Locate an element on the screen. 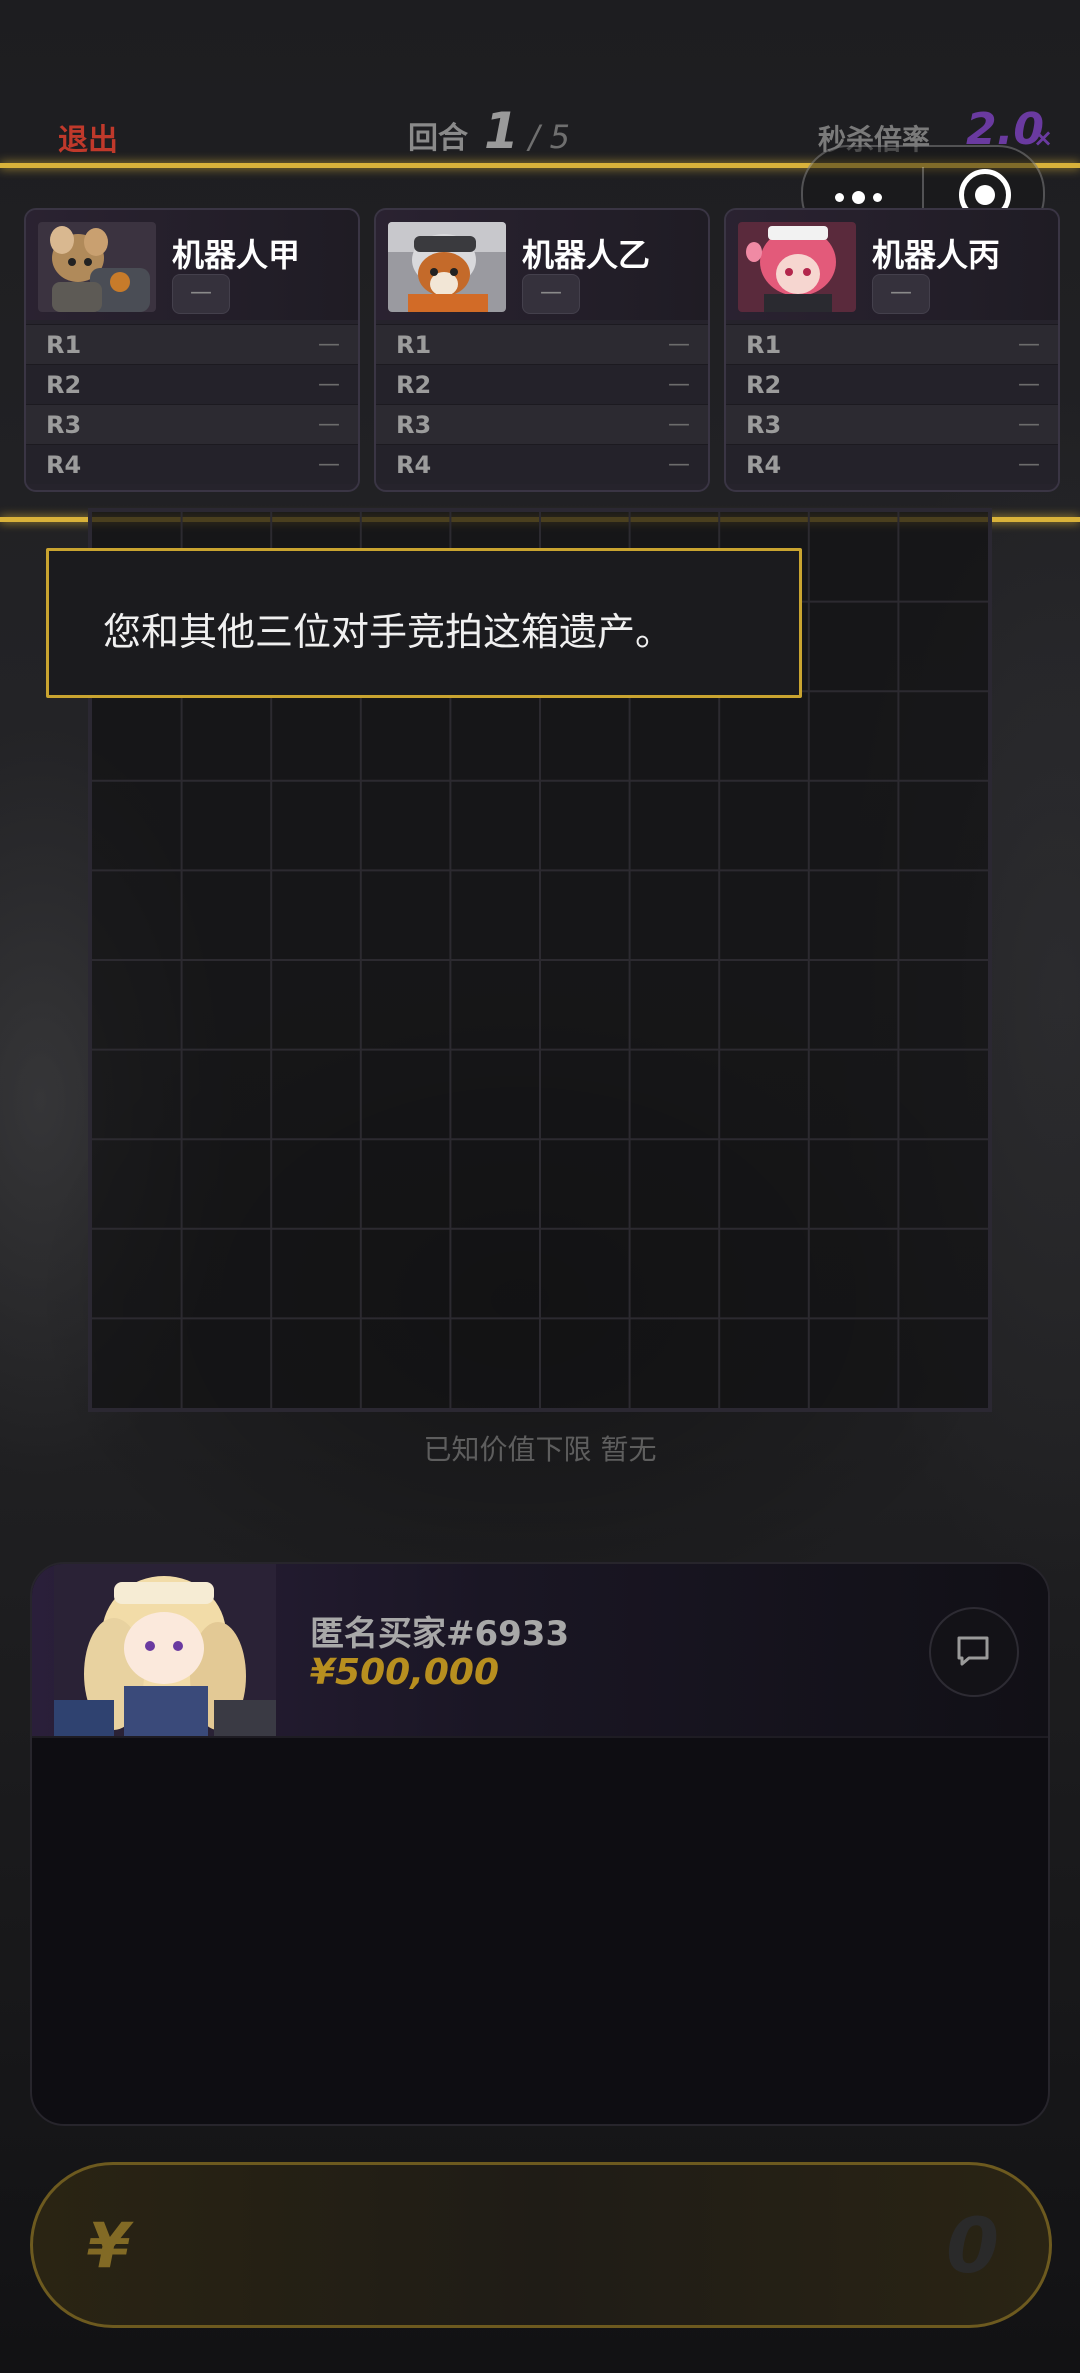  opponent-card-header: 机器人甲 — is located at coordinates (192, 265).